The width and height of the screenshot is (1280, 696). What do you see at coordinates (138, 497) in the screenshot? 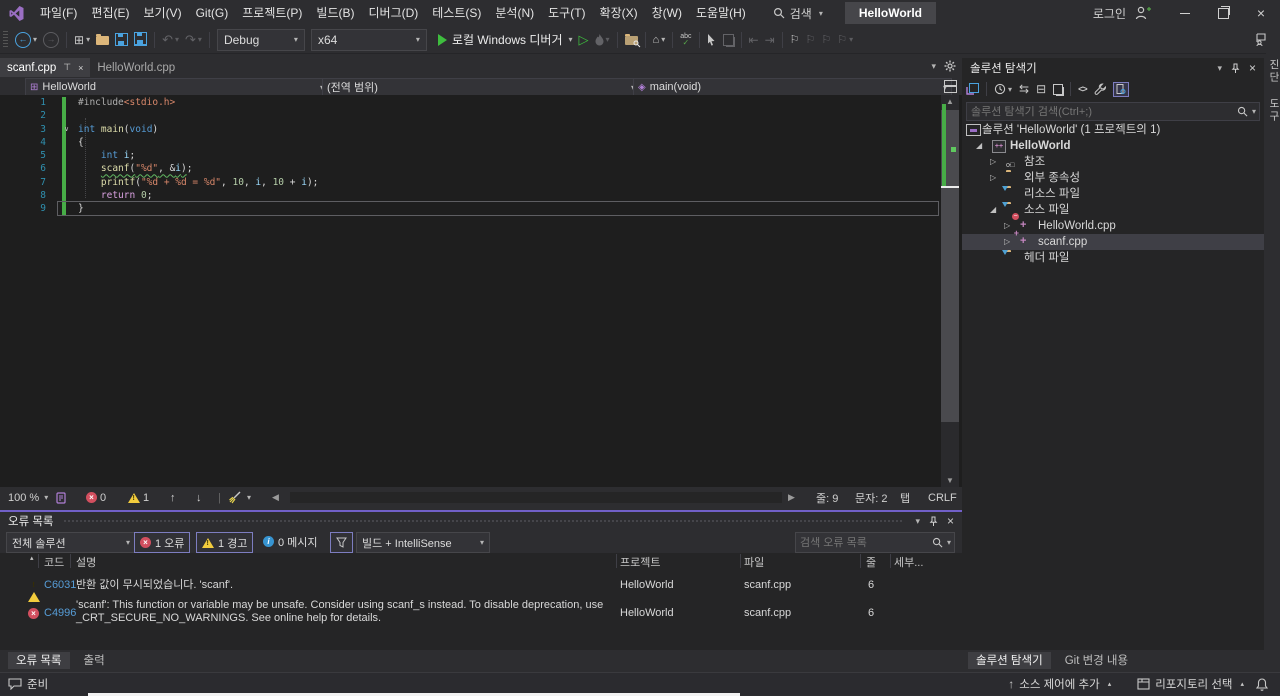
I see `warning-count-indicator: ! 1` at bounding box center [138, 497].